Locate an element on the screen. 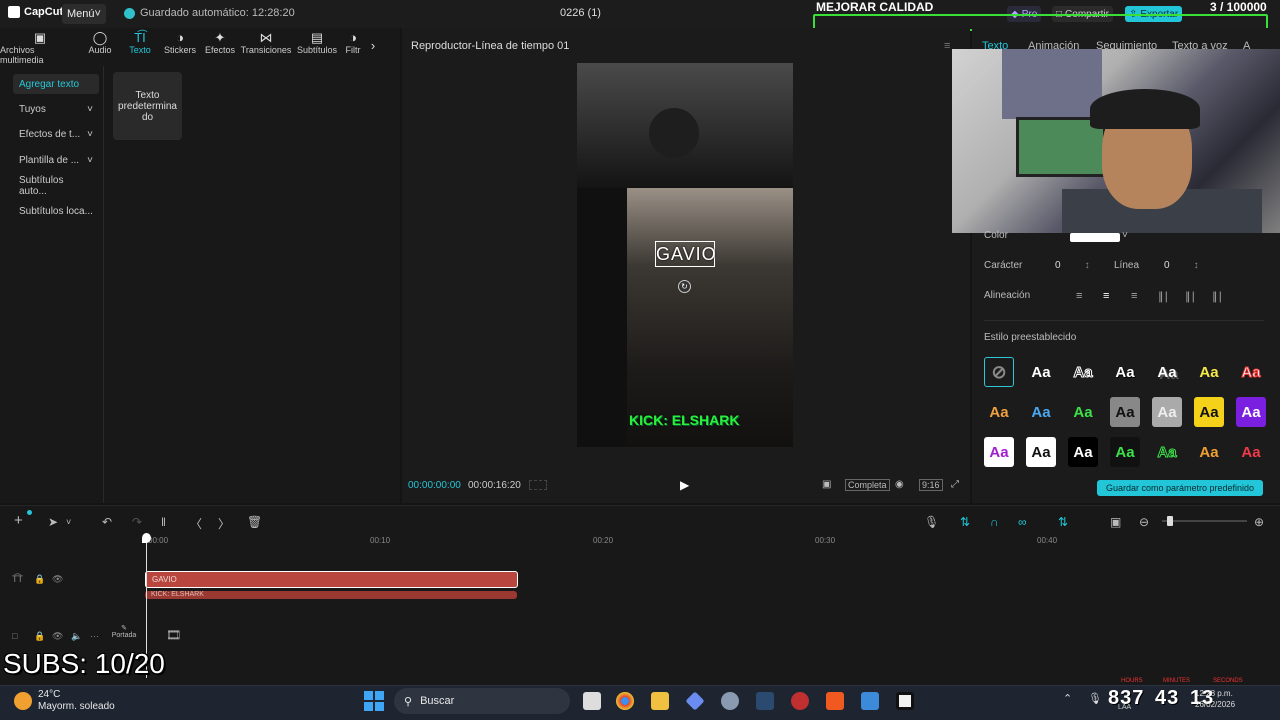  steam-icon is located at coordinates (765, 701).